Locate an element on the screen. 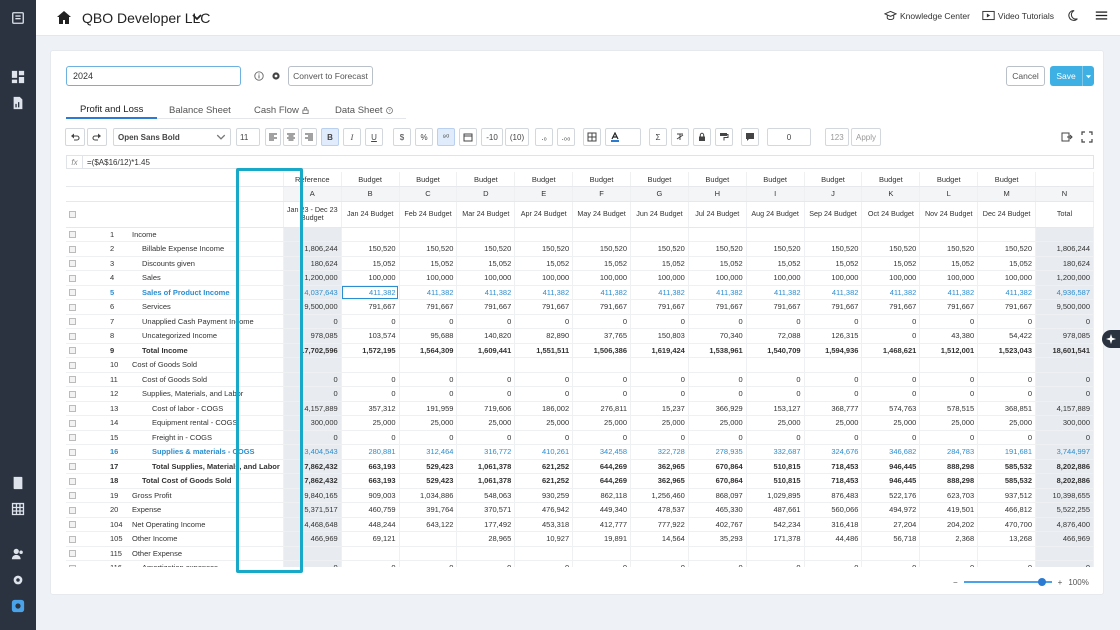 The height and width of the screenshot is (630, 1120). table-row: 15 Freight in - COGS 0 0 0 0 0 0 0 0 0 0 0 0 0 0 is located at coordinates (580, 437).